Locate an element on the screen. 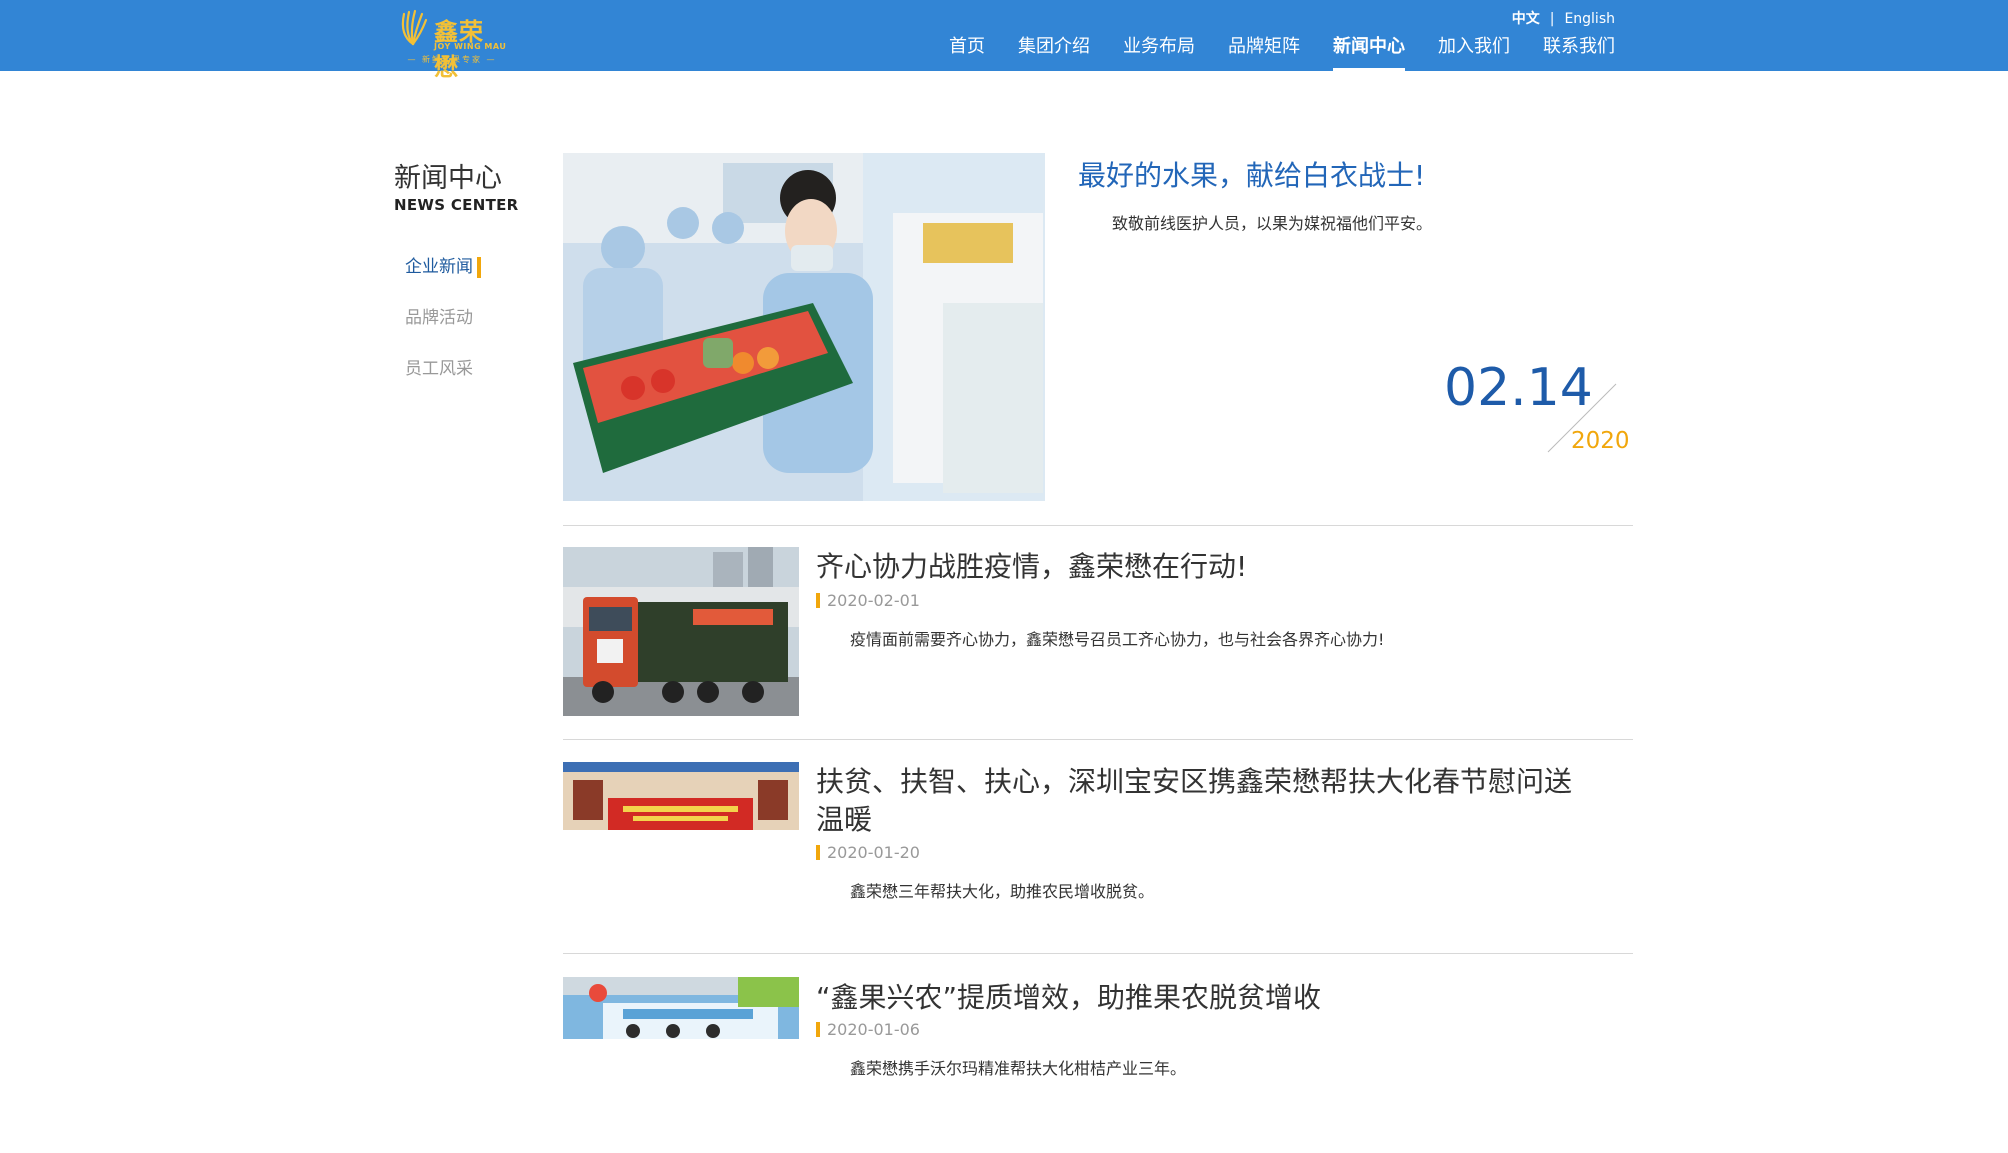  news-title: 扶贫、扶智、扶心，深圳宝安区携鑫荣懋帮扶大化春节慰问送温暖 is located at coordinates (1206, 801).